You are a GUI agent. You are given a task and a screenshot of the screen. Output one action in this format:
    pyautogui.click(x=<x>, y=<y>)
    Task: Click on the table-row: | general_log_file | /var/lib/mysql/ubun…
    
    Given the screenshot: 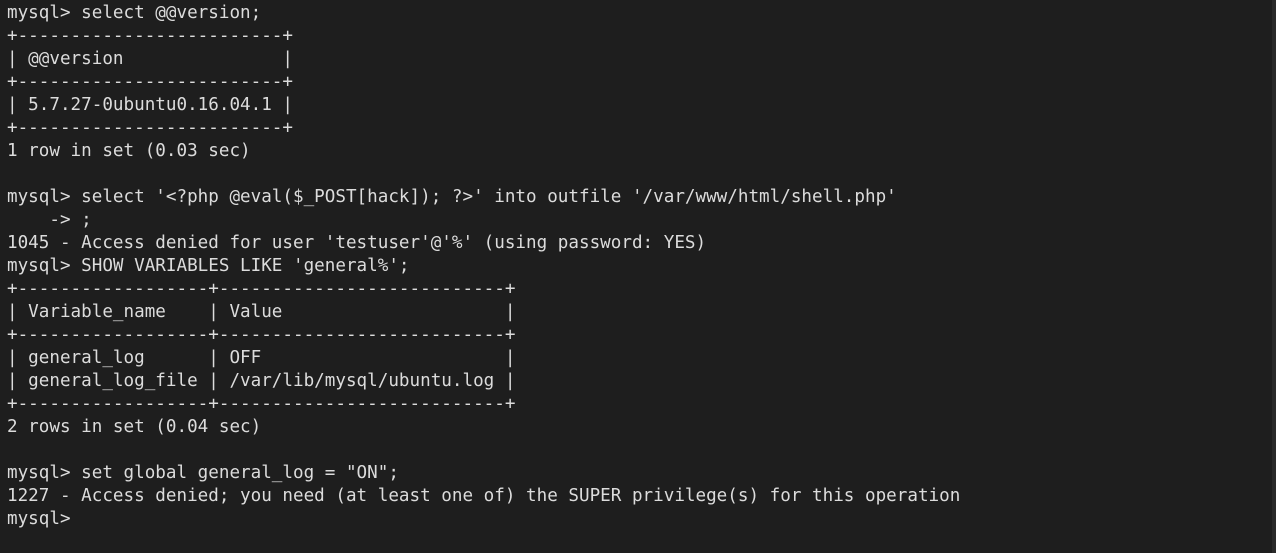 What is the action you would take?
    pyautogui.click(x=261, y=381)
    